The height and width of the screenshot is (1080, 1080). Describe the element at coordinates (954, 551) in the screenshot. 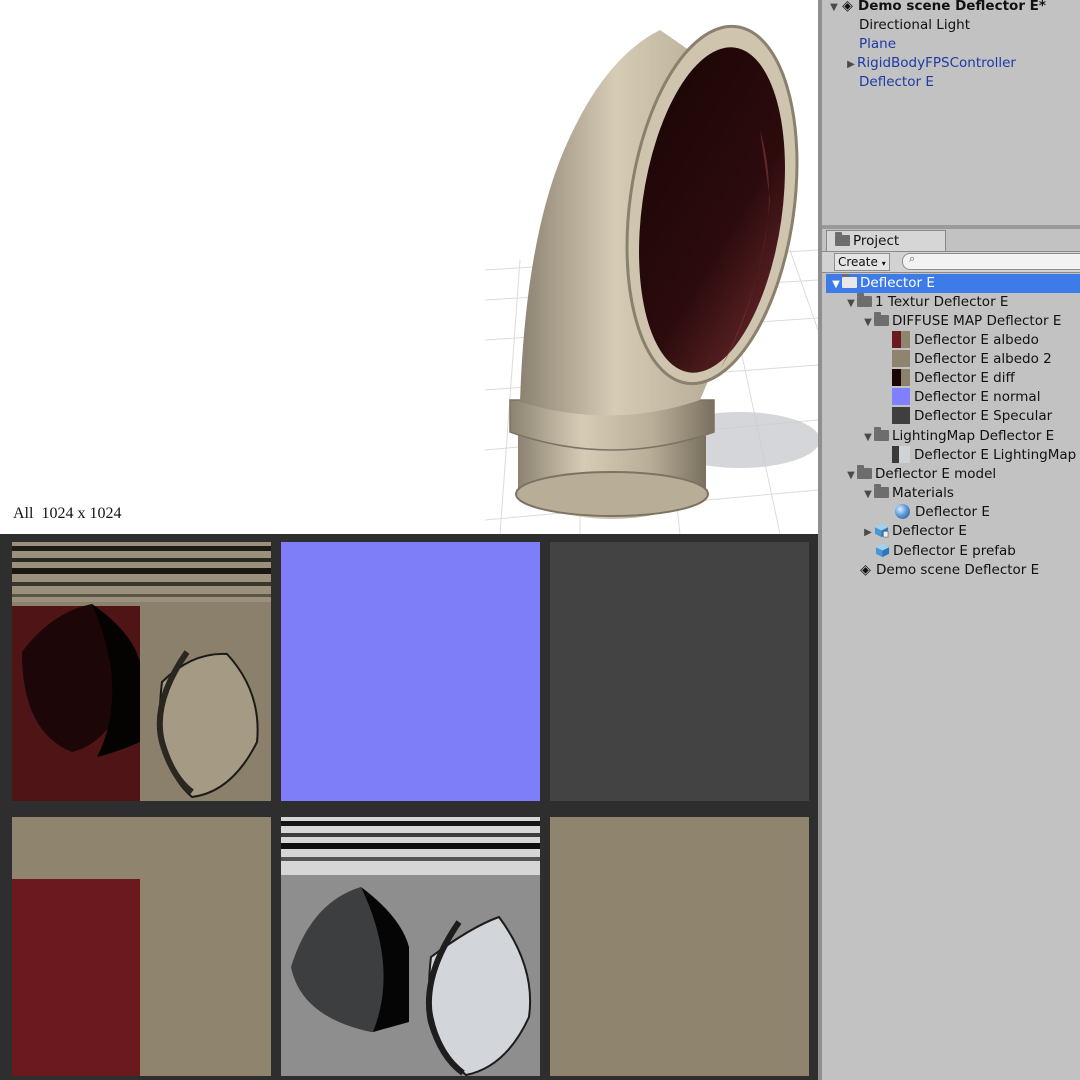

I see `tree-label: Deflector E prefab` at that location.